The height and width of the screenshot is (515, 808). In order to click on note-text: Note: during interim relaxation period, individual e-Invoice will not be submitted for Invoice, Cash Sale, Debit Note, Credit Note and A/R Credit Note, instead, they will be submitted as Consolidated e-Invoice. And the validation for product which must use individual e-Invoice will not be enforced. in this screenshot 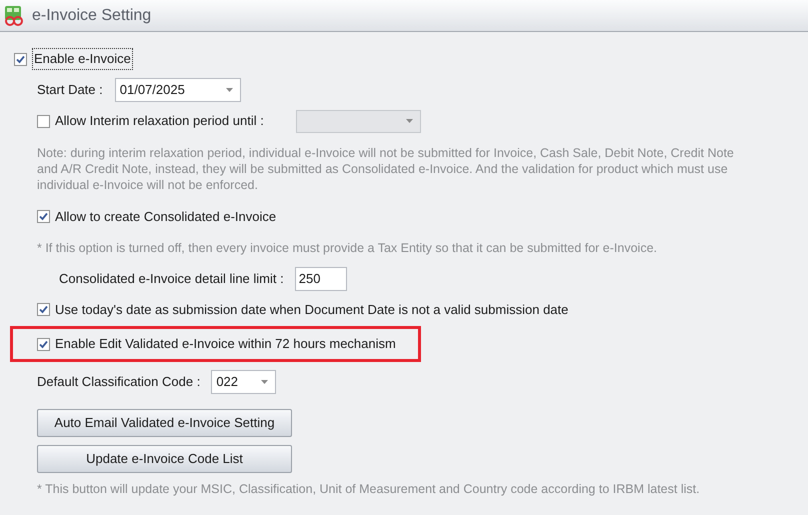, I will do `click(386, 169)`.